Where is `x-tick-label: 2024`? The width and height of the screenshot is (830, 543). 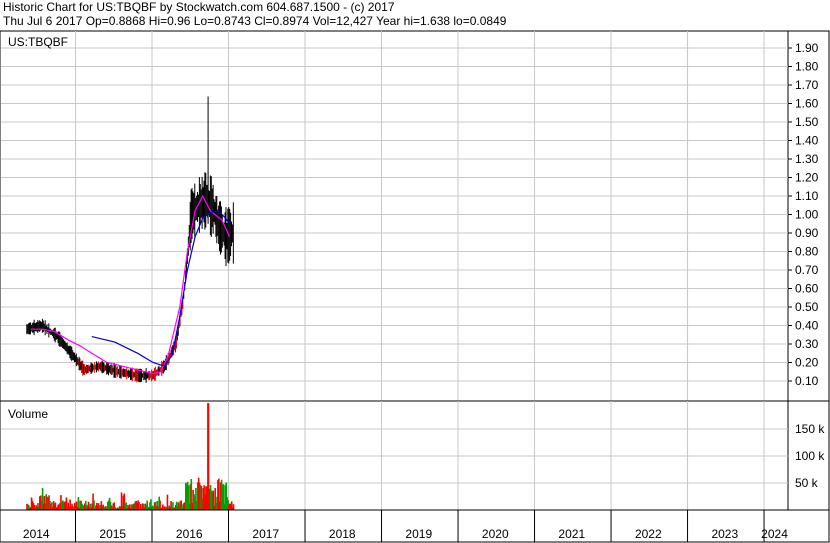 x-tick-label: 2024 is located at coordinates (774, 534).